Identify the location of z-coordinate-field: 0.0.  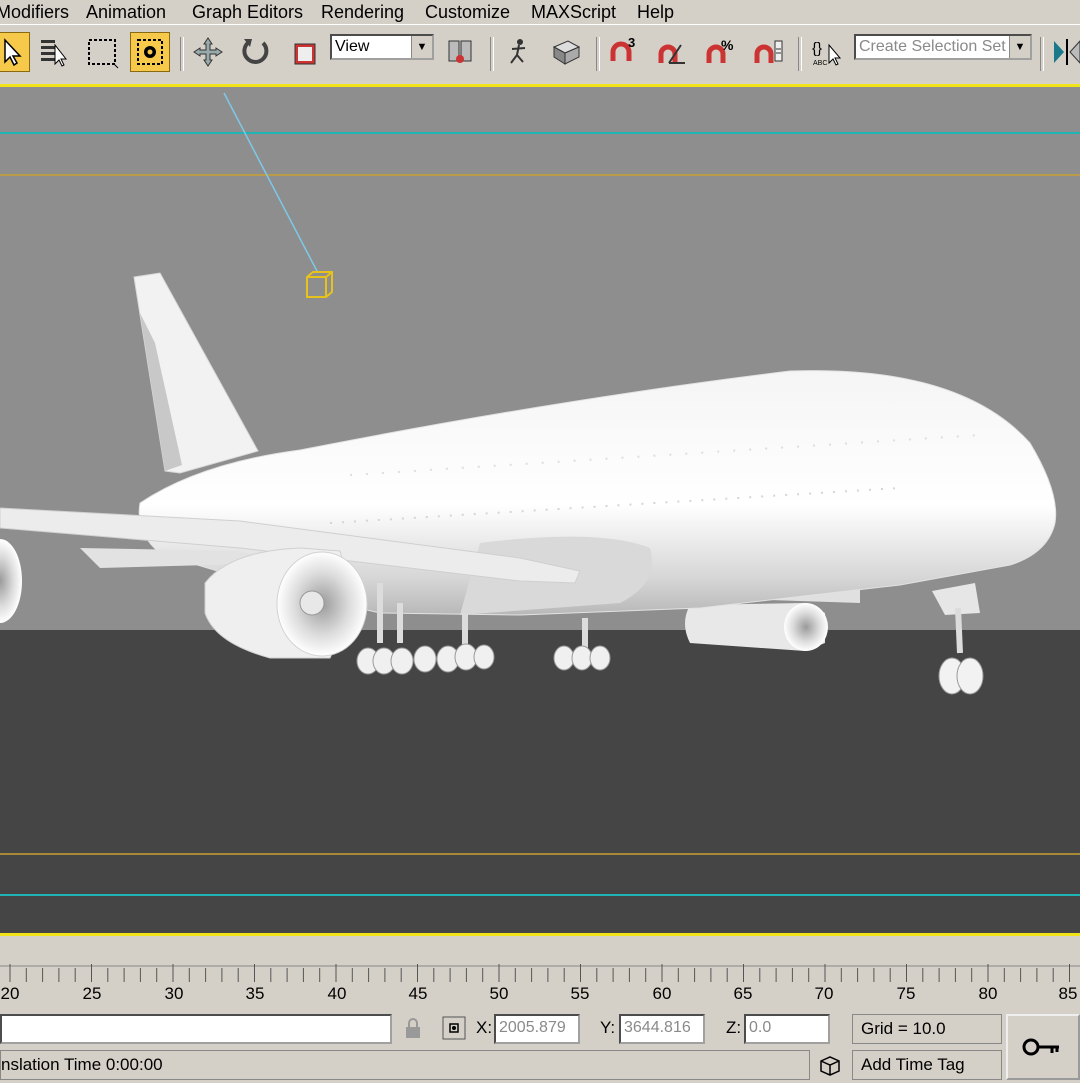
(787, 1029).